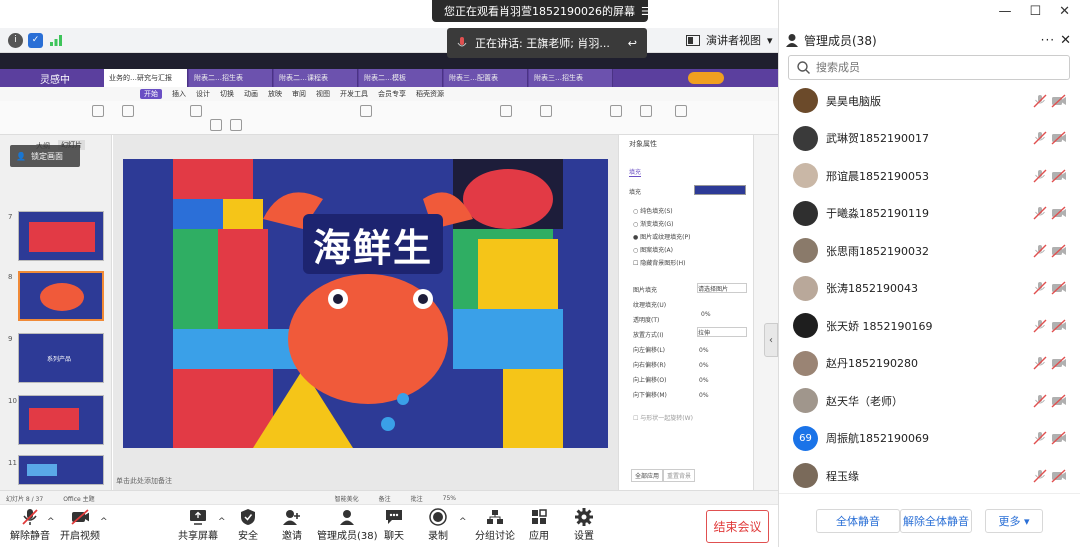 This screenshot has height=547, width=1080. Describe the element at coordinates (251, 94) in the screenshot. I see `menu-animation: 动画` at that location.